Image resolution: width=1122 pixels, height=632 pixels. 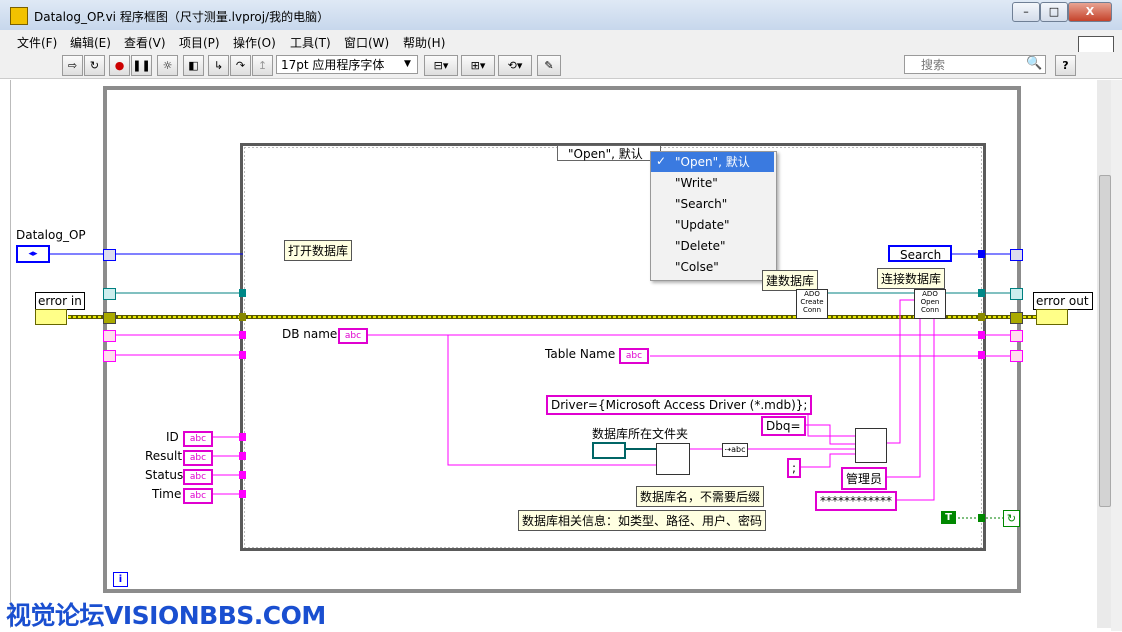 I want to click on case-selector: "Open", 默认, so click(x=609, y=153).